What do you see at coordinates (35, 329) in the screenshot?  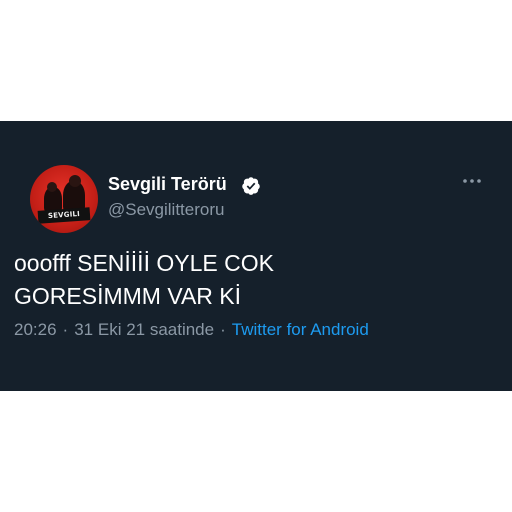 I see `tweet-time: 20:26` at bounding box center [35, 329].